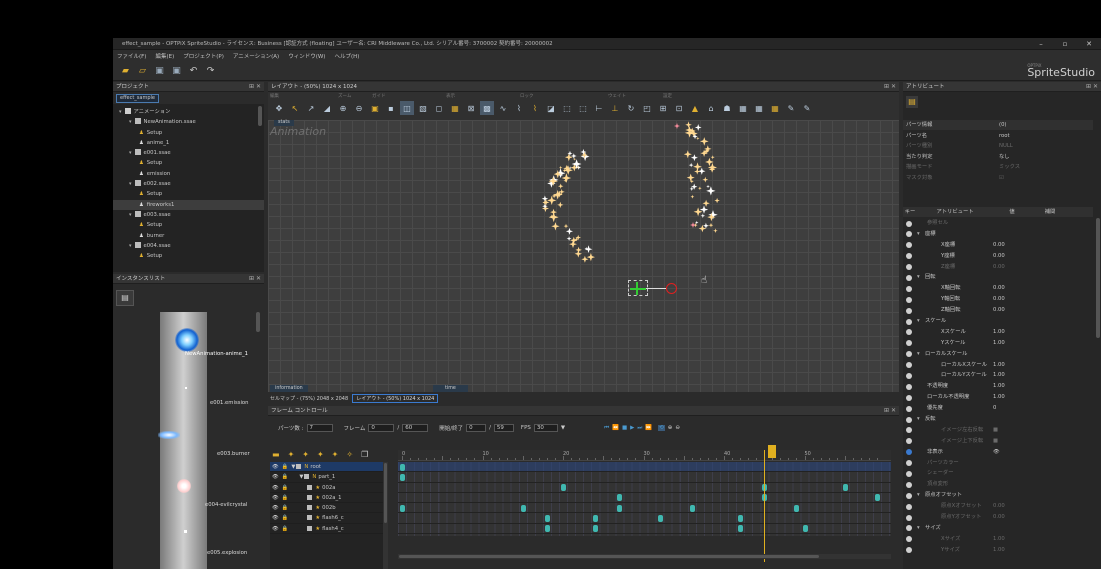  Describe the element at coordinates (137, 98) in the screenshot. I see `tab-effect-sample: effect_sample` at that location.